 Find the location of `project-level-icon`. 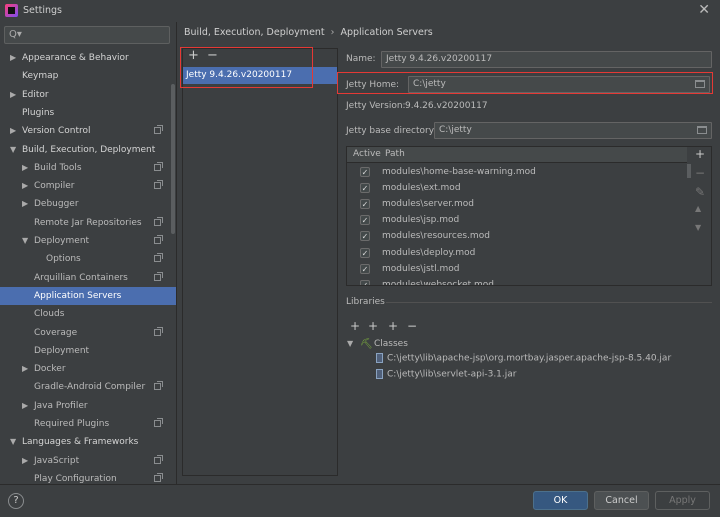

project-level-icon is located at coordinates (158, 331).